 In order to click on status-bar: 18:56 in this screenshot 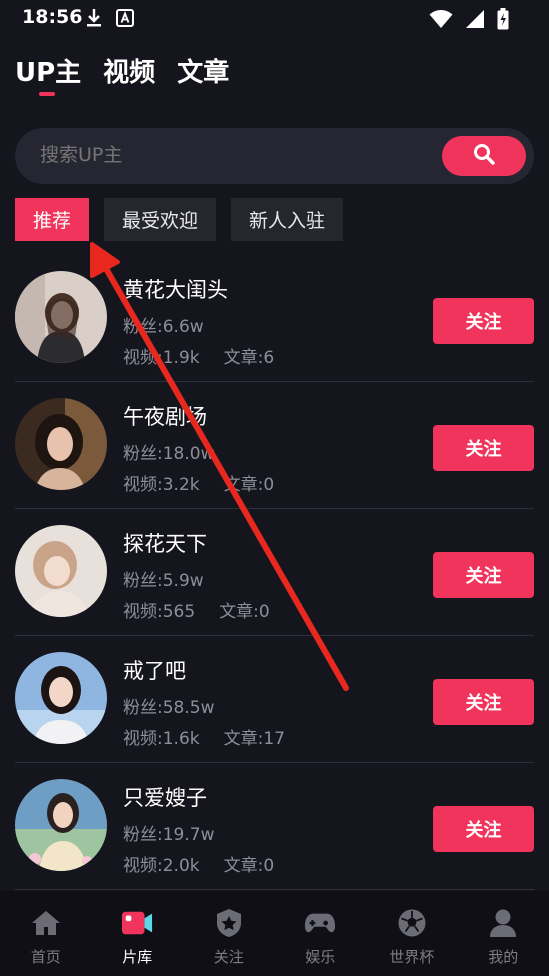, I will do `click(274, 18)`.